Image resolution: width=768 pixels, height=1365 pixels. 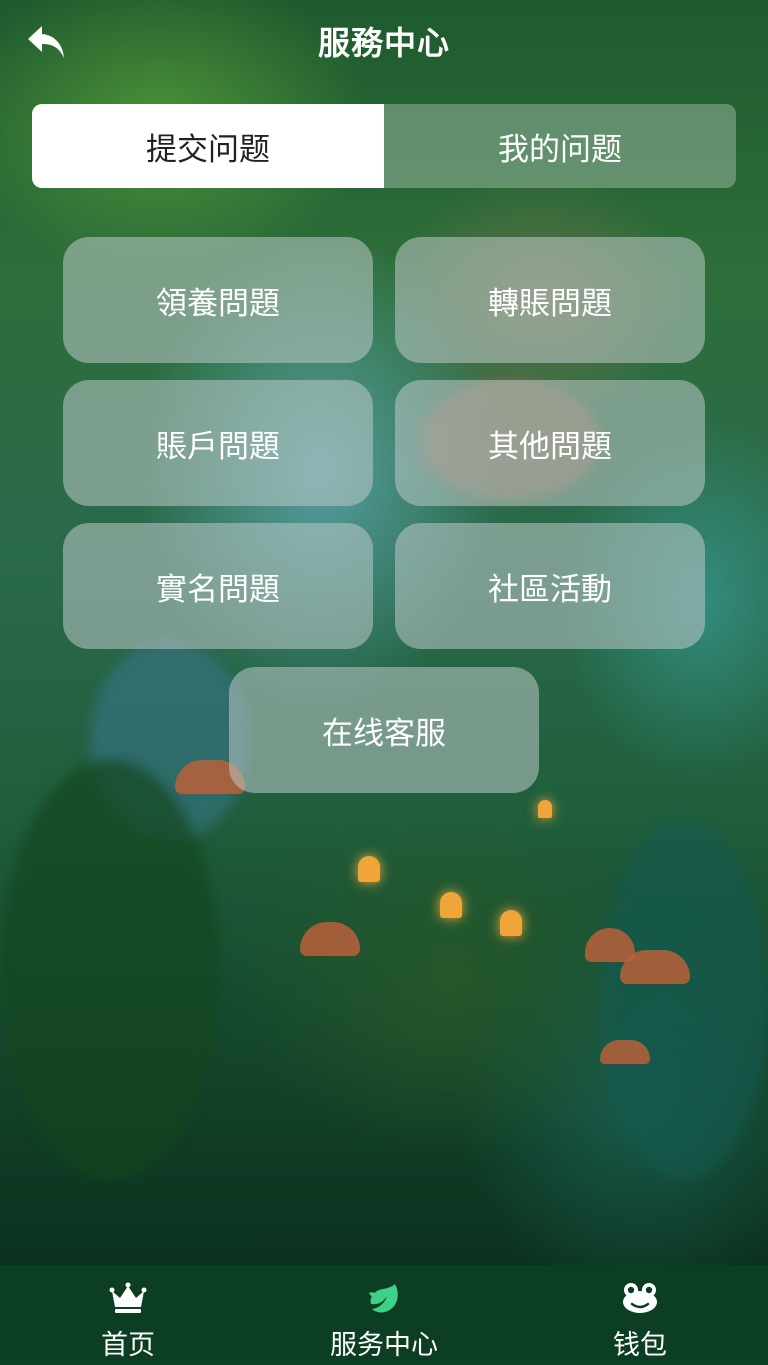 What do you see at coordinates (640, 1345) in the screenshot?
I see `nav-label-wallet: 钱包` at bounding box center [640, 1345].